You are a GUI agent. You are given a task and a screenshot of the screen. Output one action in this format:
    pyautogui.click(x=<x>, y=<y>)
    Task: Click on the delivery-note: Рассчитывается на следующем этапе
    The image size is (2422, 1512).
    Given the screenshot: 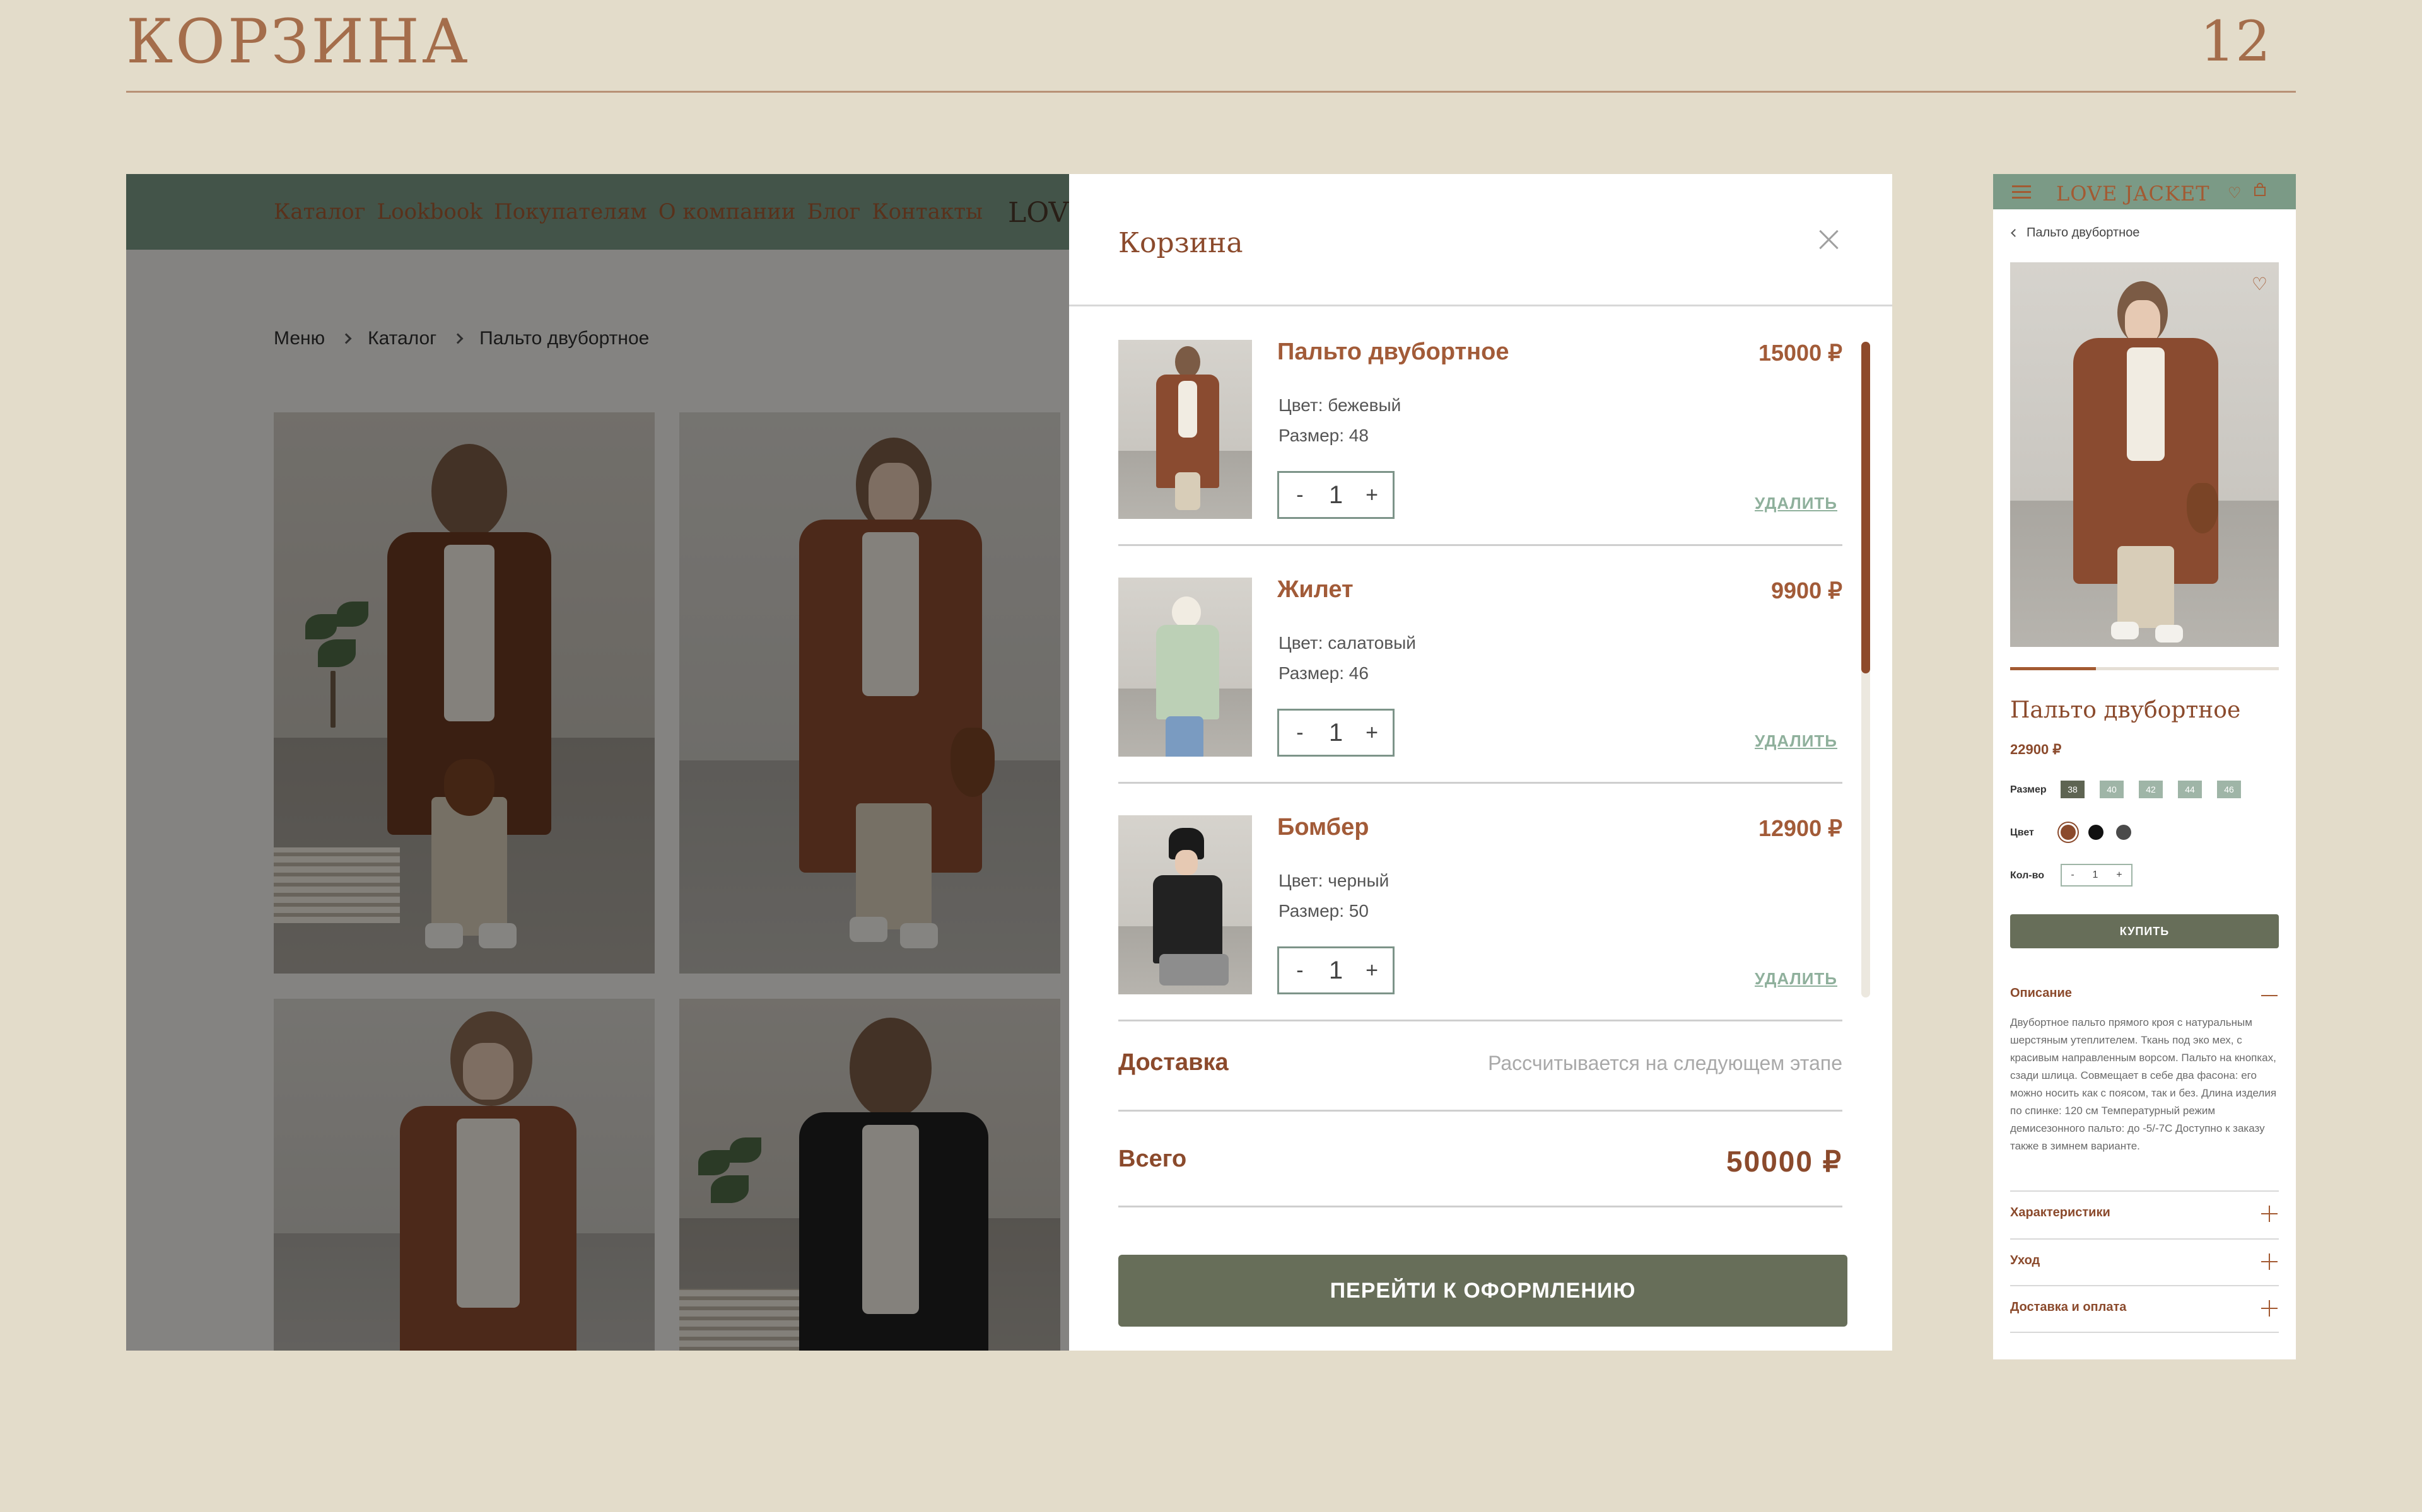 What is the action you would take?
    pyautogui.click(x=1665, y=1063)
    